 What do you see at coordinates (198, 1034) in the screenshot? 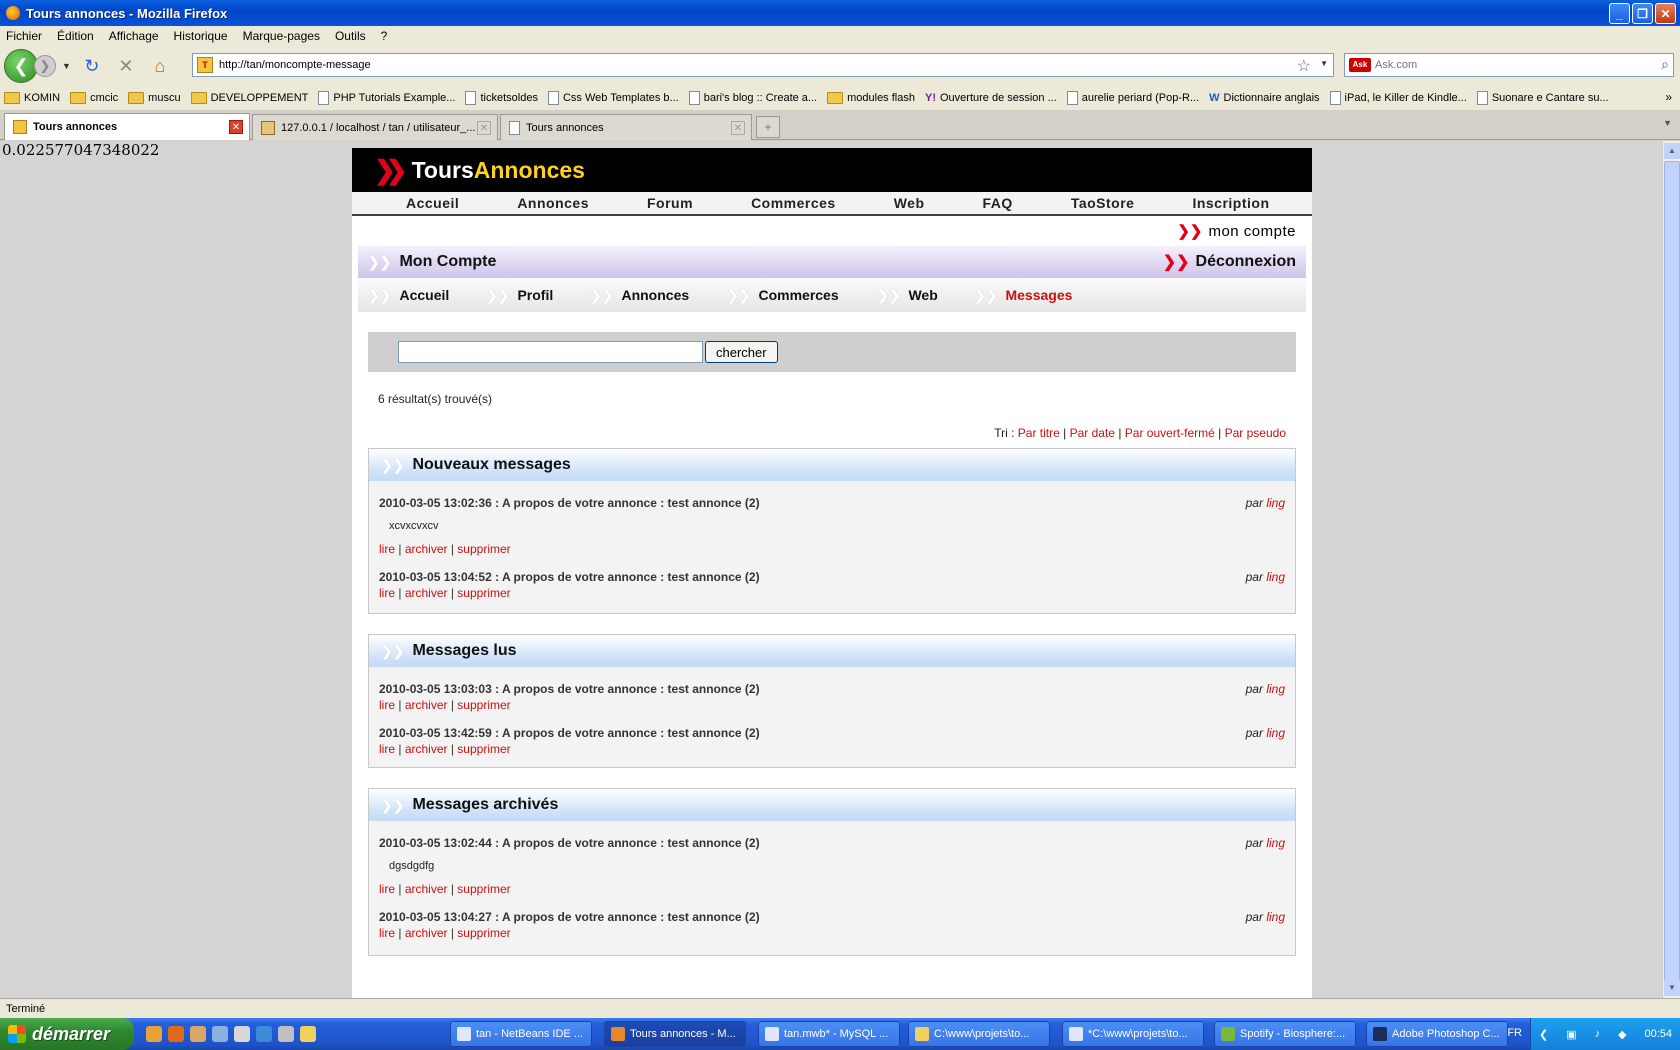
I see `user-icon` at bounding box center [198, 1034].